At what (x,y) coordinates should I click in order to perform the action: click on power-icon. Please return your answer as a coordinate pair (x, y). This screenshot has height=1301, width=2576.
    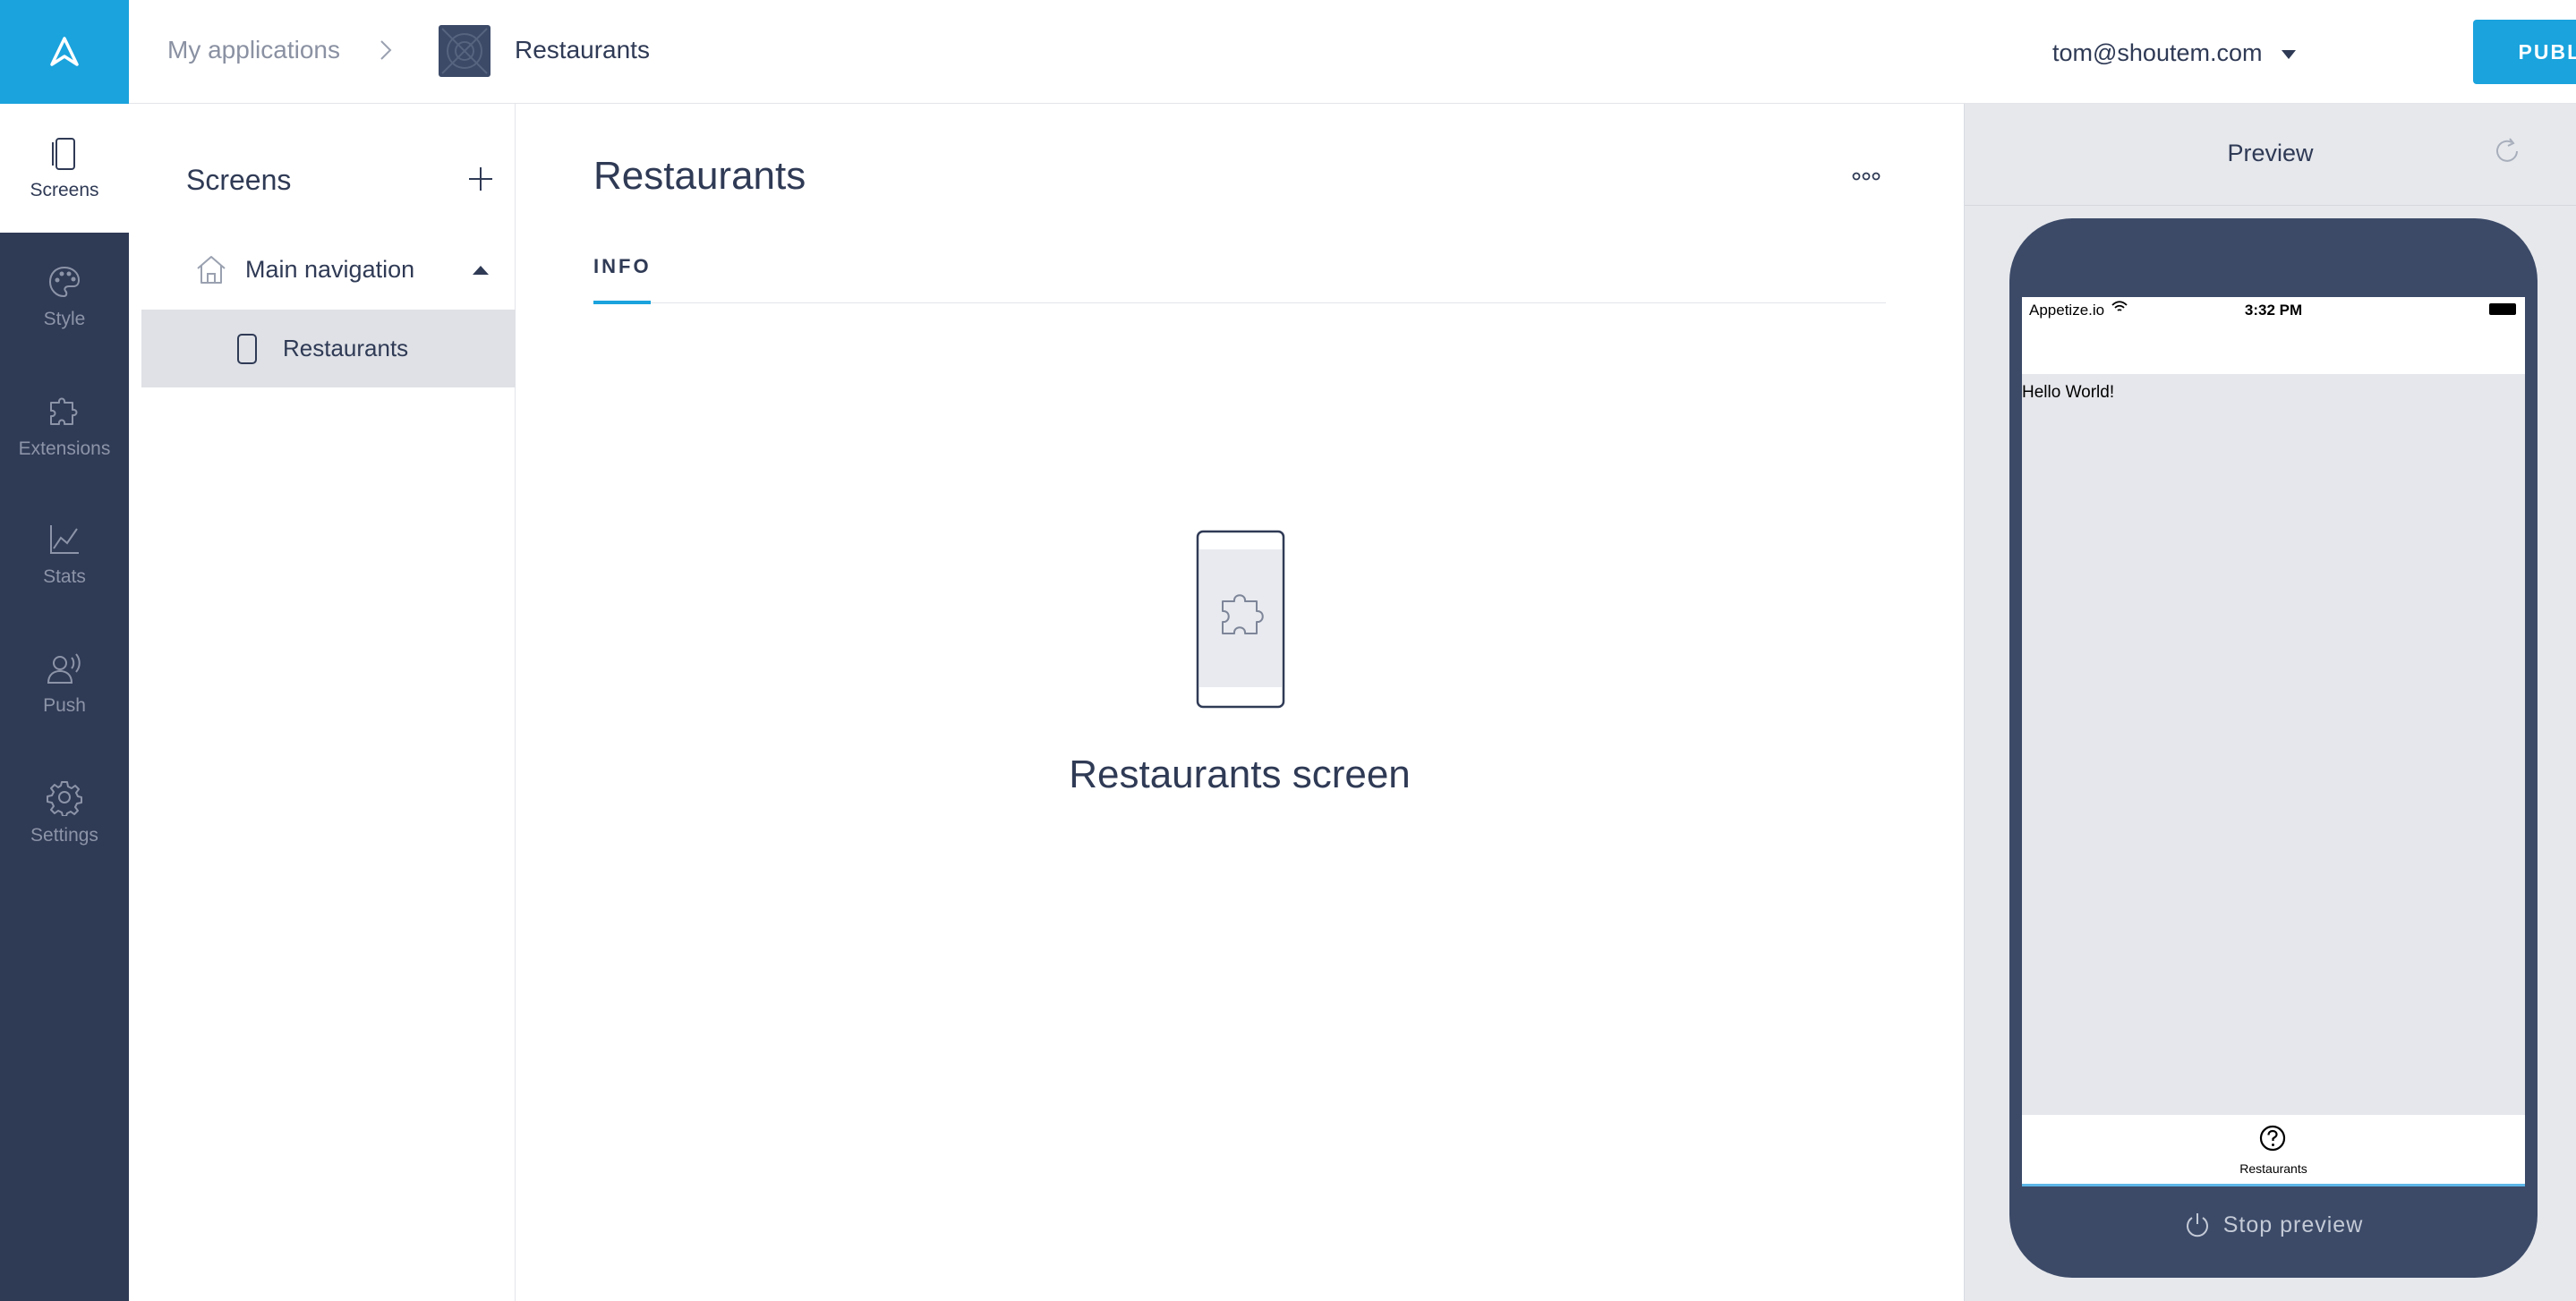
    Looking at the image, I should click on (2197, 1225).